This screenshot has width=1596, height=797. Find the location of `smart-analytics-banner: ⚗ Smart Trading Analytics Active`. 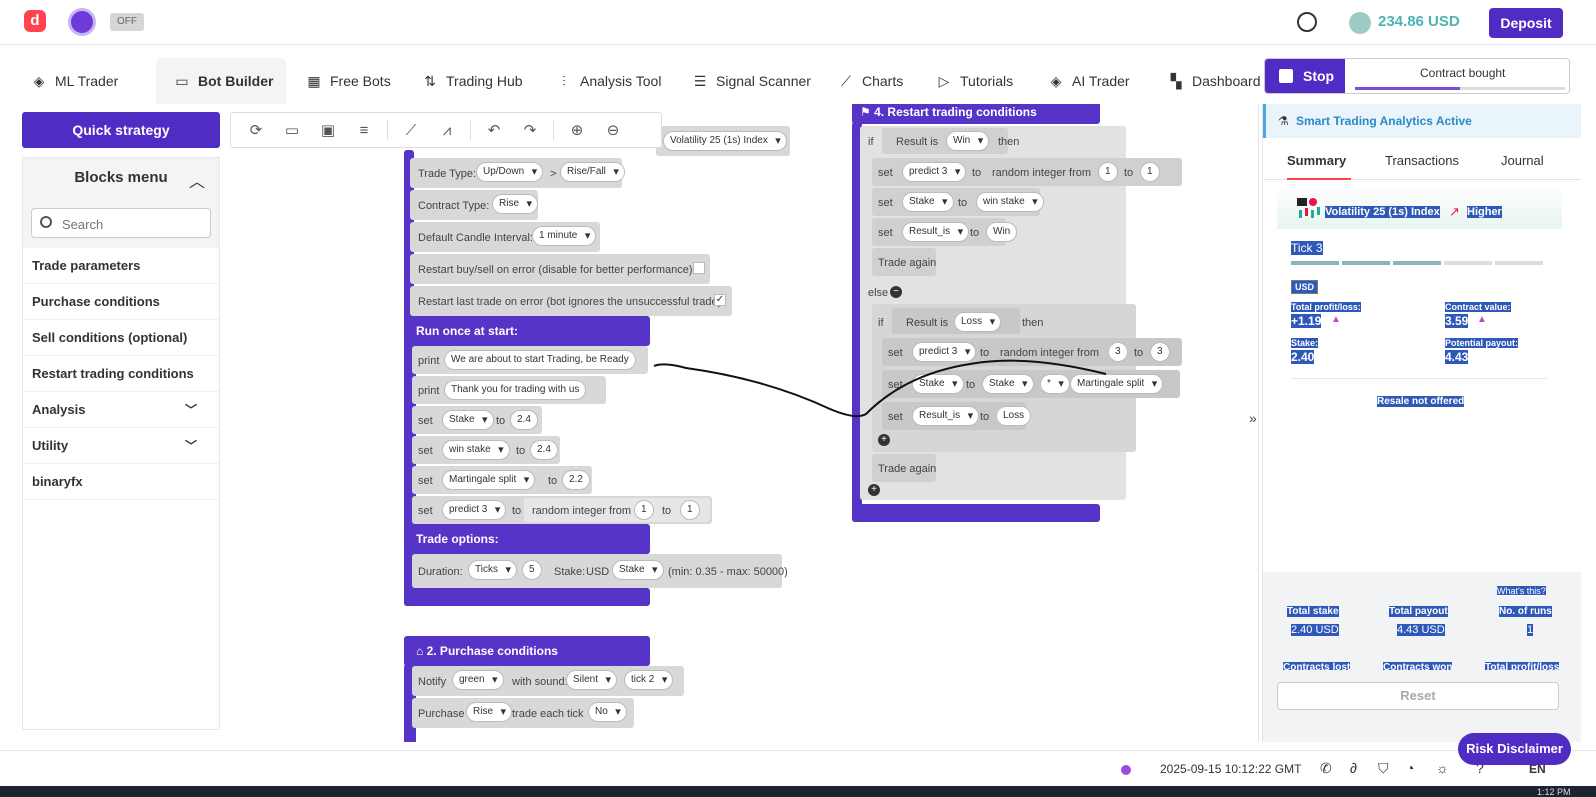

smart-analytics-banner: ⚗ Smart Trading Analytics Active is located at coordinates (1422, 121).